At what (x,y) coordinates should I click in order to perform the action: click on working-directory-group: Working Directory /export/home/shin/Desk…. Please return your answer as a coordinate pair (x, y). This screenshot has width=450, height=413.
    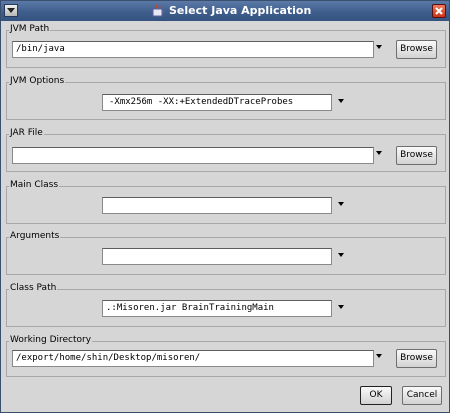
    Looking at the image, I should click on (226, 356).